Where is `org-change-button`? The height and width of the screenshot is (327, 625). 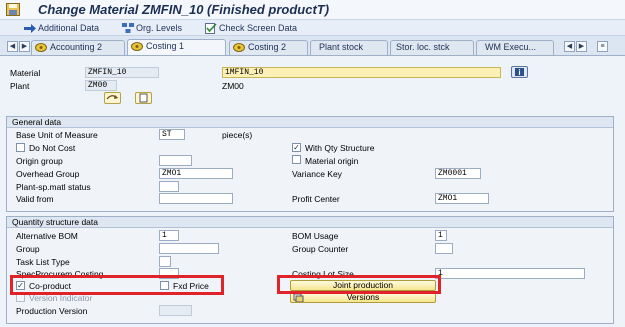 org-change-button is located at coordinates (112, 98).